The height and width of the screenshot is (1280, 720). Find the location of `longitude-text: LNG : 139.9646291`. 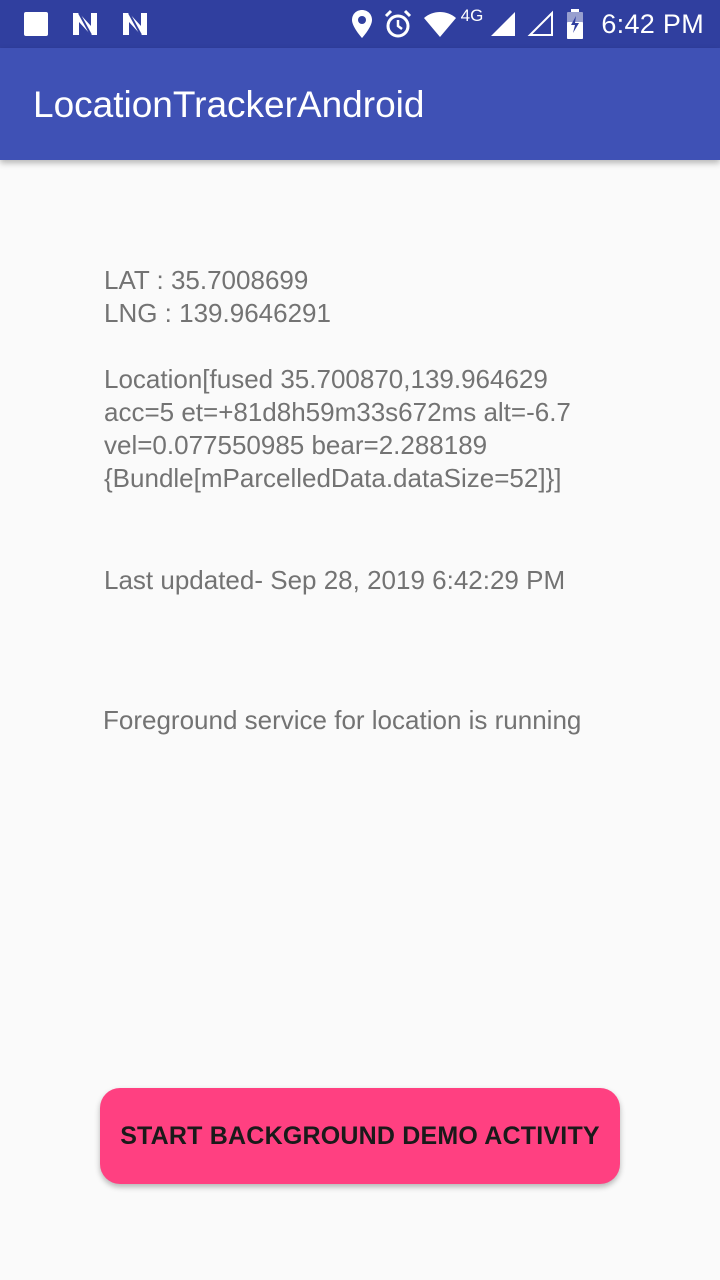

longitude-text: LNG : 139.9646291 is located at coordinates (217, 313).